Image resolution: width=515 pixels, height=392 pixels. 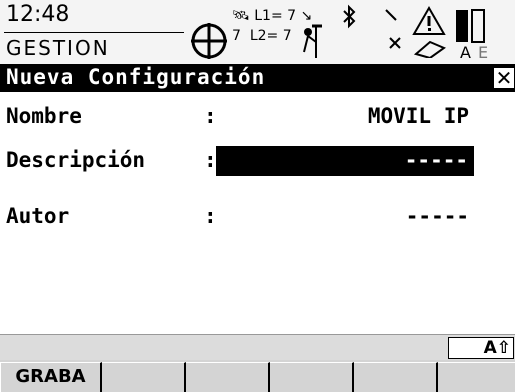 I want to click on field-label-autor: Autor, so click(x=38, y=216).